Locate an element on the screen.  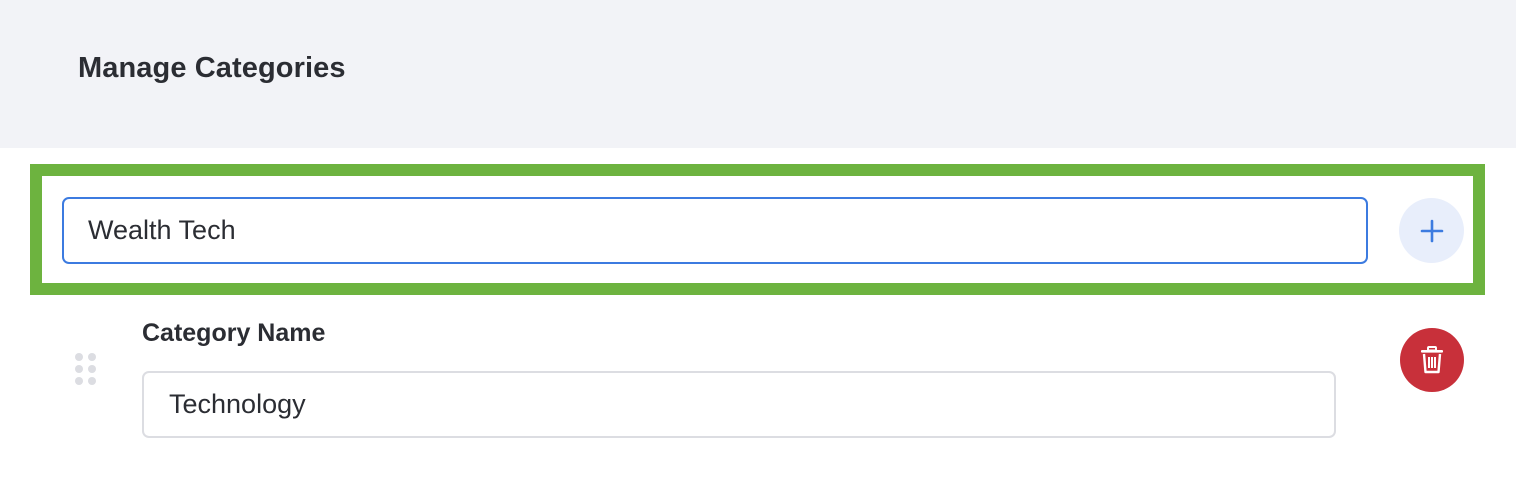
delete-category-button is located at coordinates (1432, 360).